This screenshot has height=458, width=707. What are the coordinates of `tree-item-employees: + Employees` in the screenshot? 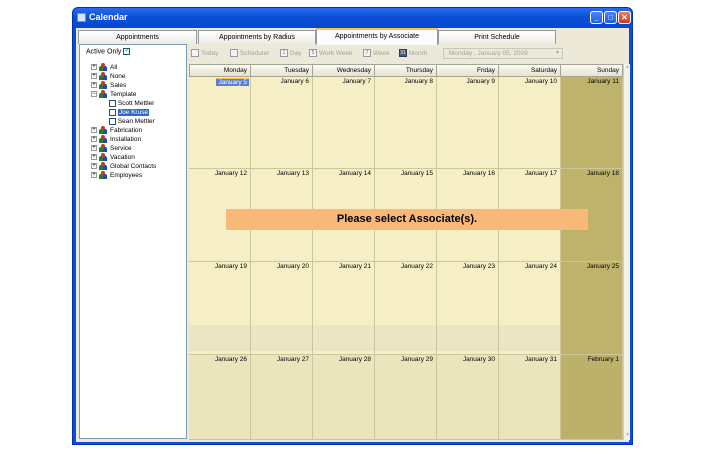 It's located at (116, 175).